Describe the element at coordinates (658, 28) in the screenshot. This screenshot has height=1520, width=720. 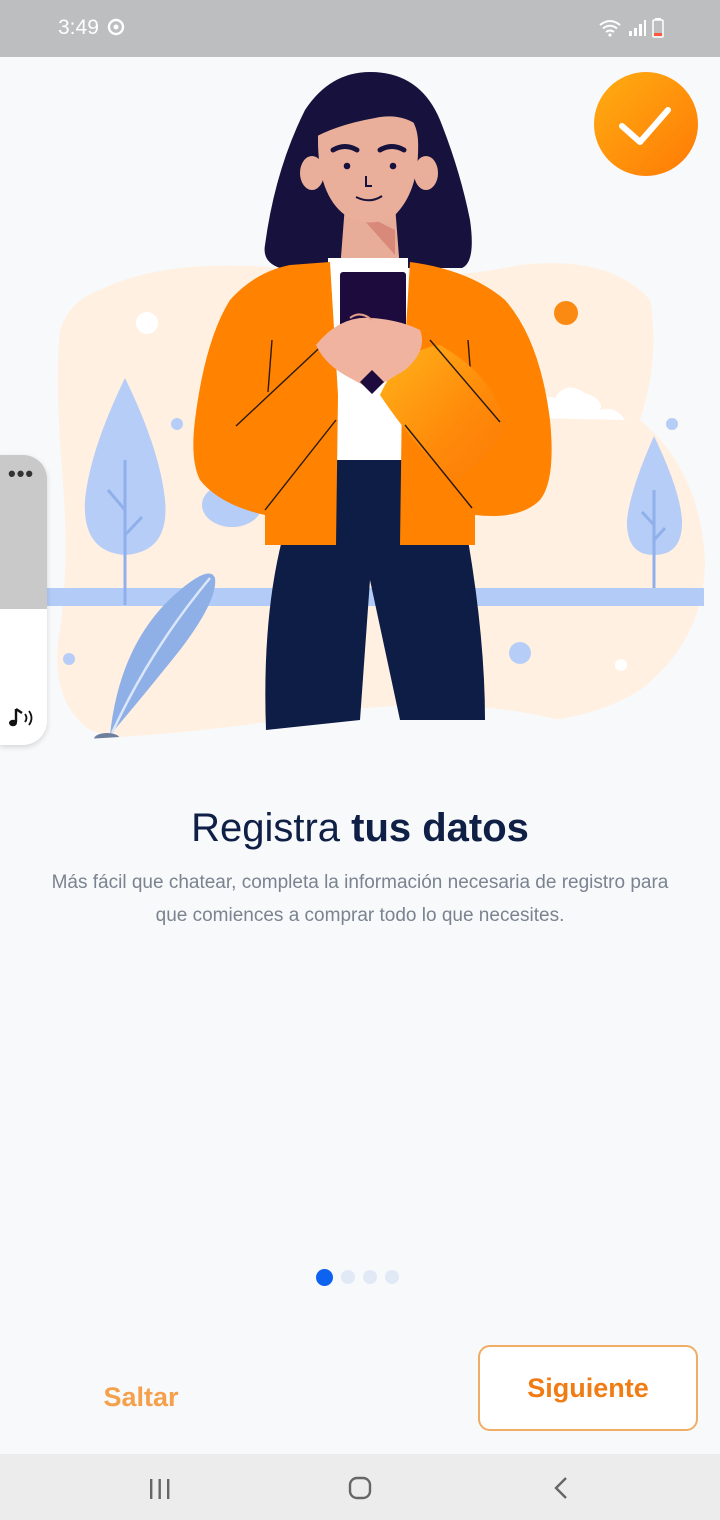
I see `battery-icon` at that location.